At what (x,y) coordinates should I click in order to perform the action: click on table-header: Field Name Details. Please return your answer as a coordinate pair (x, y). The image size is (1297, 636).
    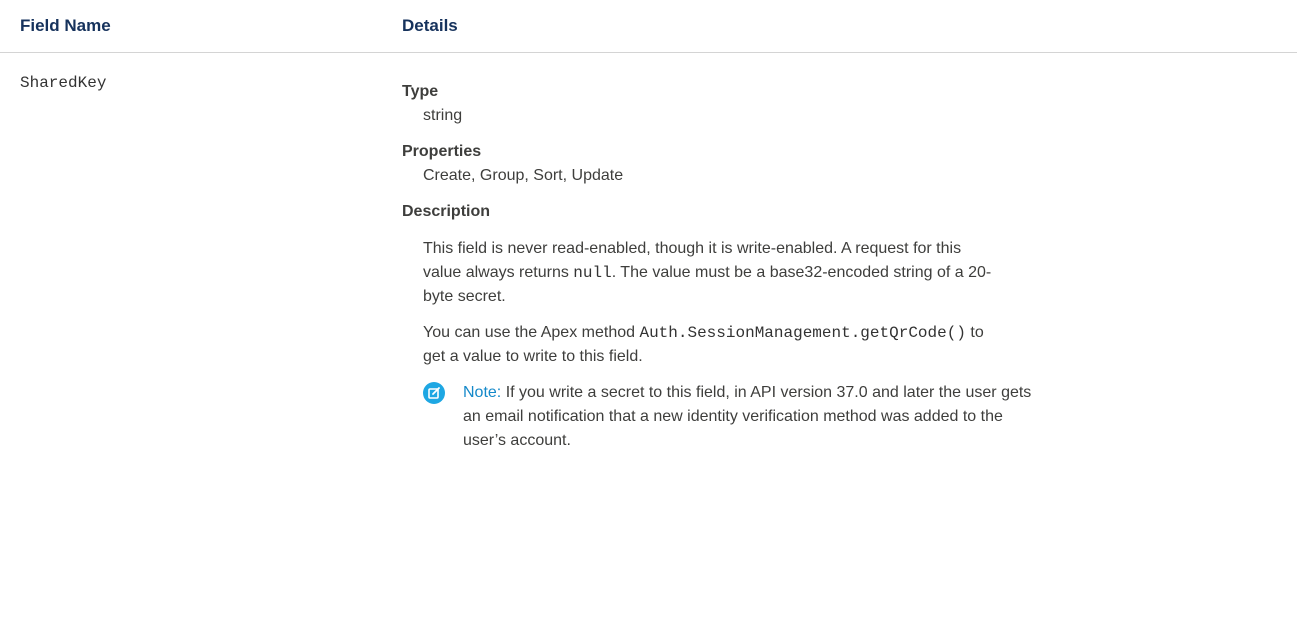
    Looking at the image, I should click on (648, 26).